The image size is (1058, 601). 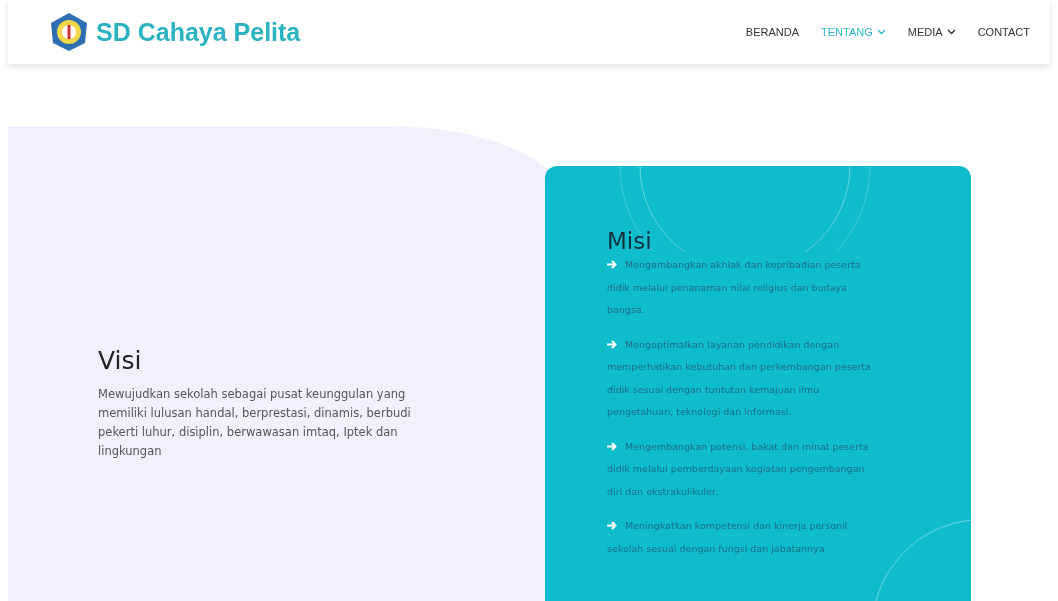 What do you see at coordinates (728, 537) in the screenshot?
I see `misi-item: Meningkatkan kompetensi dan kinerja personil sekolah sesuai dengan fungsi dan jabatannya` at bounding box center [728, 537].